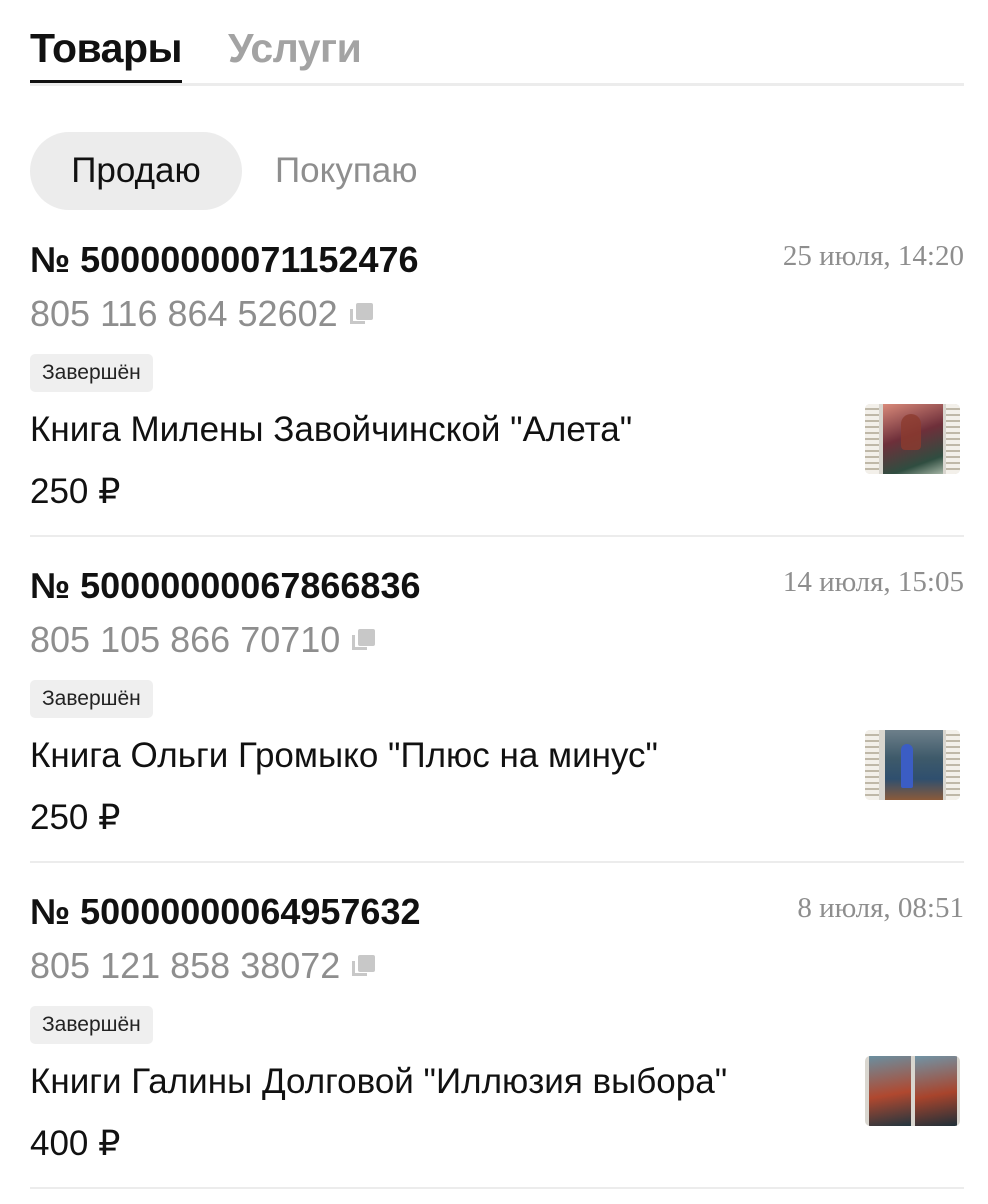 The image size is (988, 1204). Describe the element at coordinates (497, 84) in the screenshot. I see `tabs-divider` at that location.